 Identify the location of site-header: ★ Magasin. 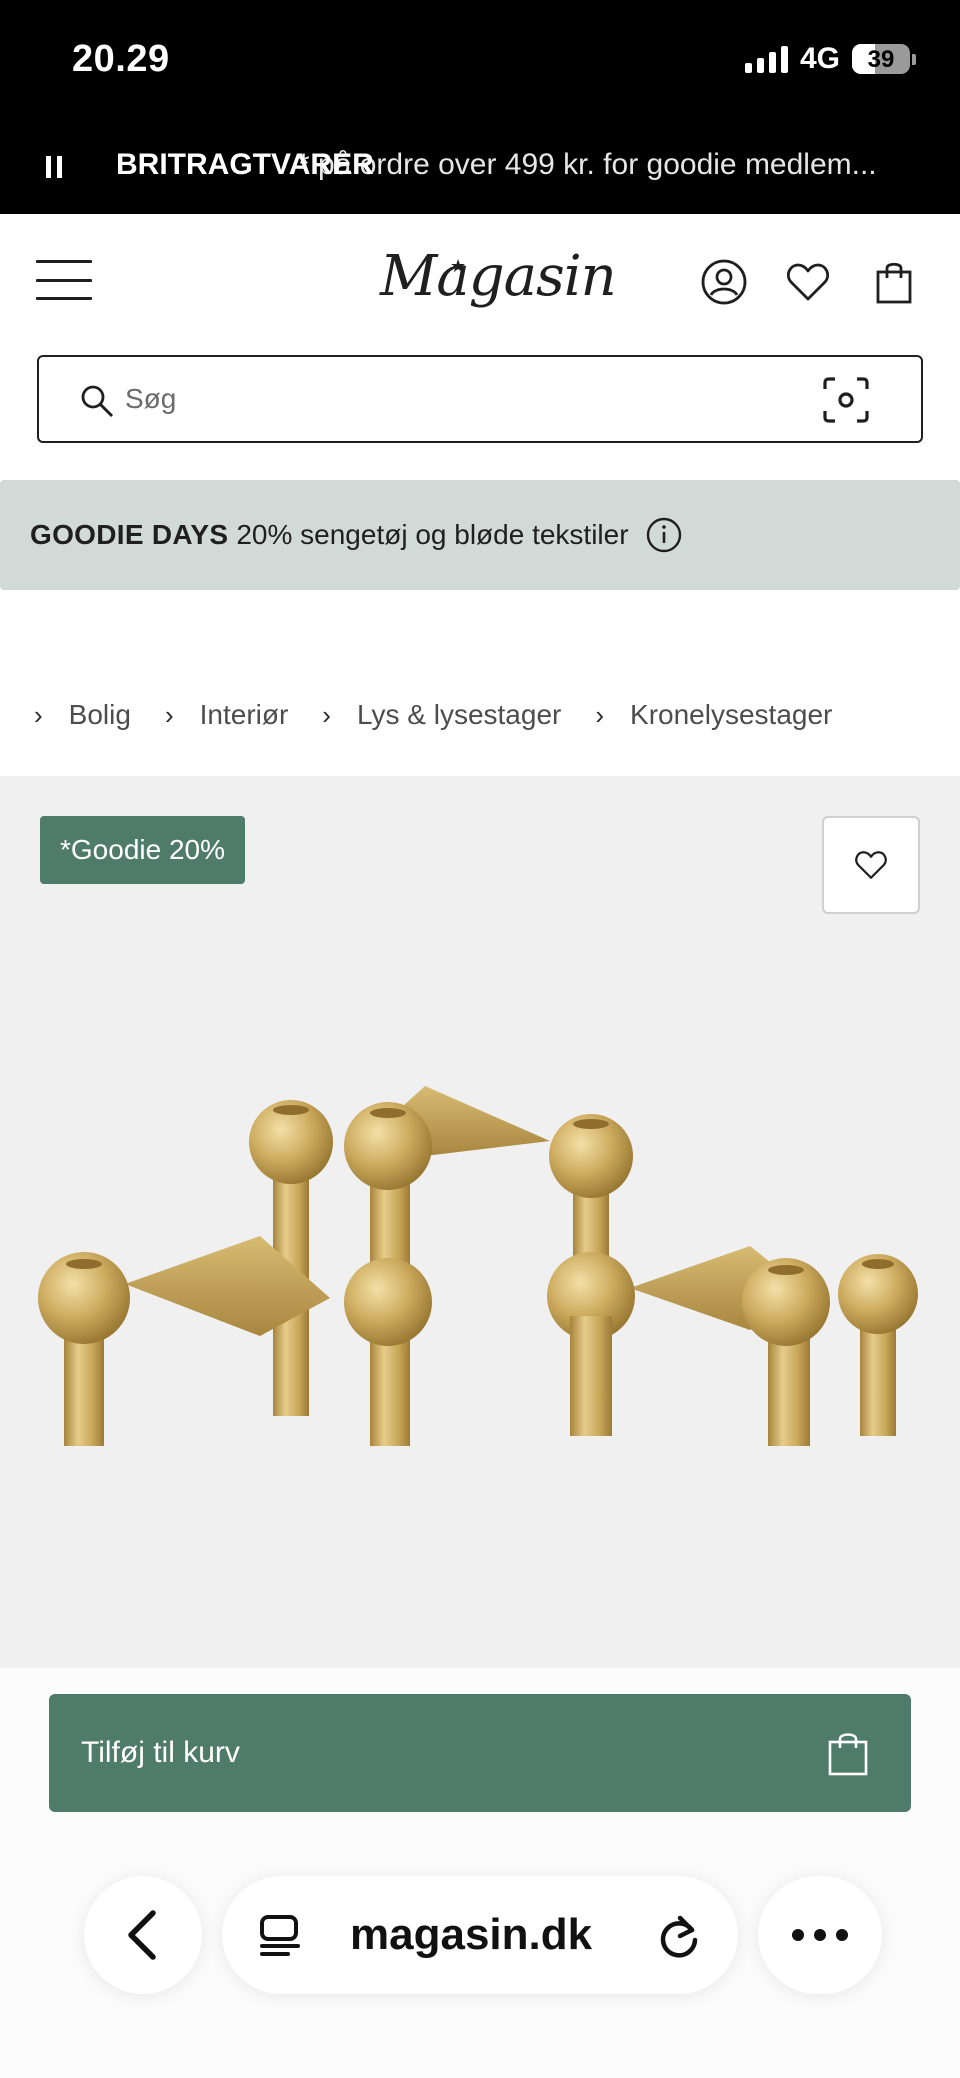
(480, 279).